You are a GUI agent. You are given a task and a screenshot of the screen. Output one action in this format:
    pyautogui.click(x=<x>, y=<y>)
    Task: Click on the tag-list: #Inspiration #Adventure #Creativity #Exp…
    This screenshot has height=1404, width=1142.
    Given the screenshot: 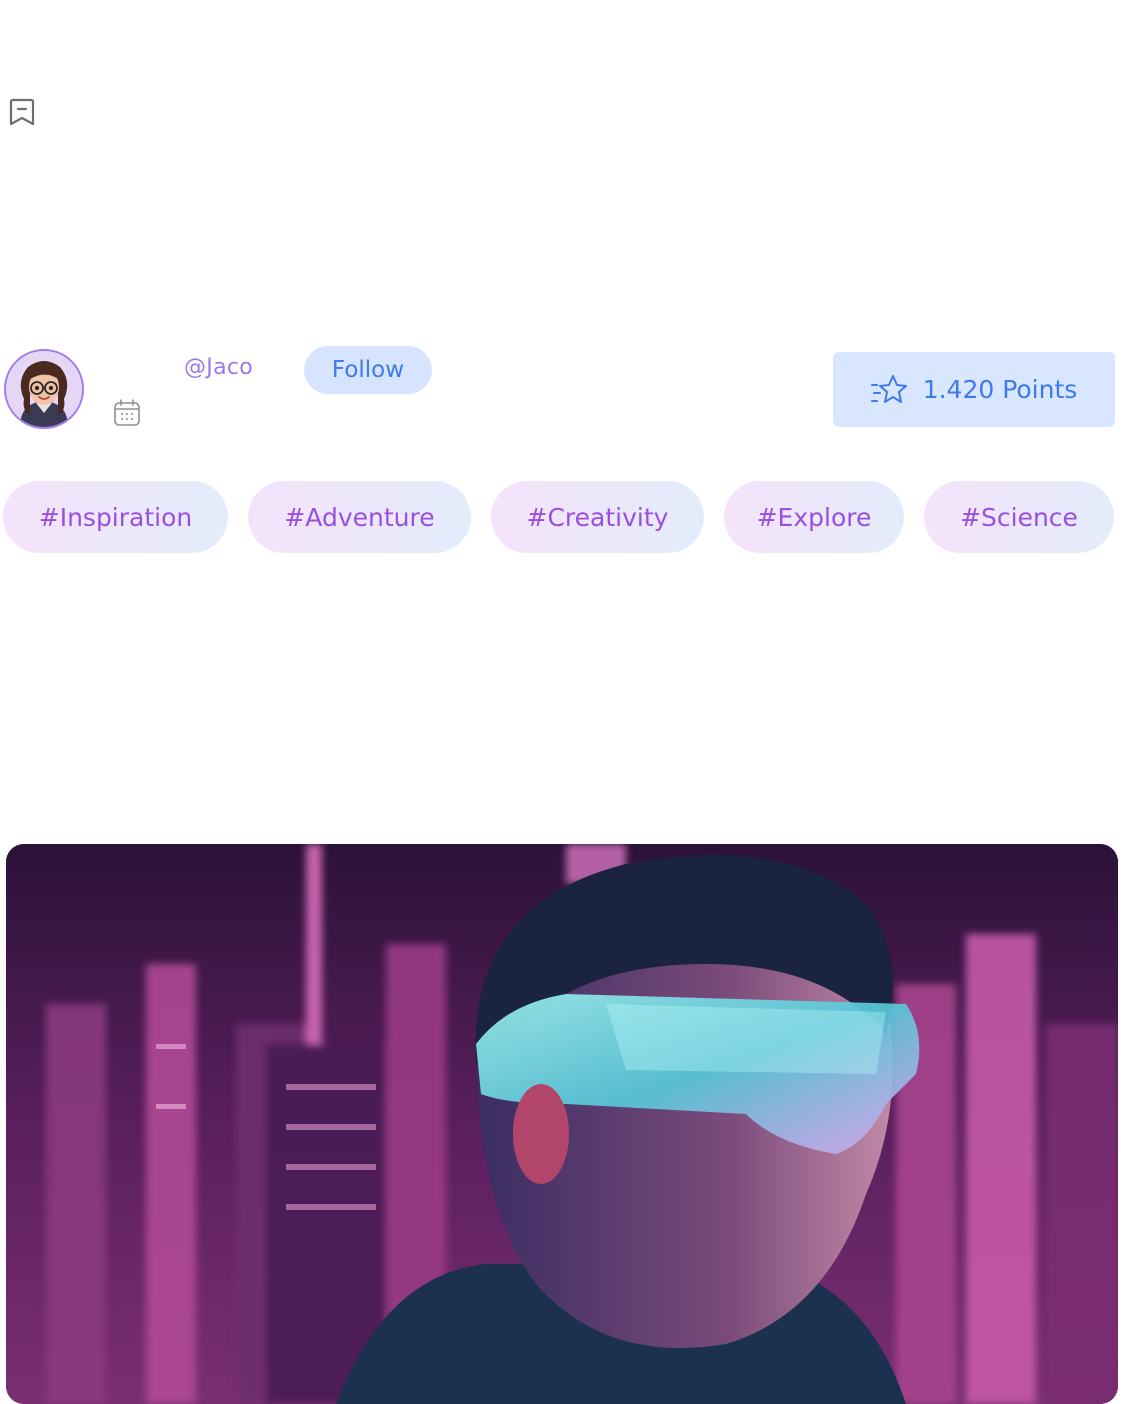 What is the action you would take?
    pyautogui.click(x=563, y=517)
    